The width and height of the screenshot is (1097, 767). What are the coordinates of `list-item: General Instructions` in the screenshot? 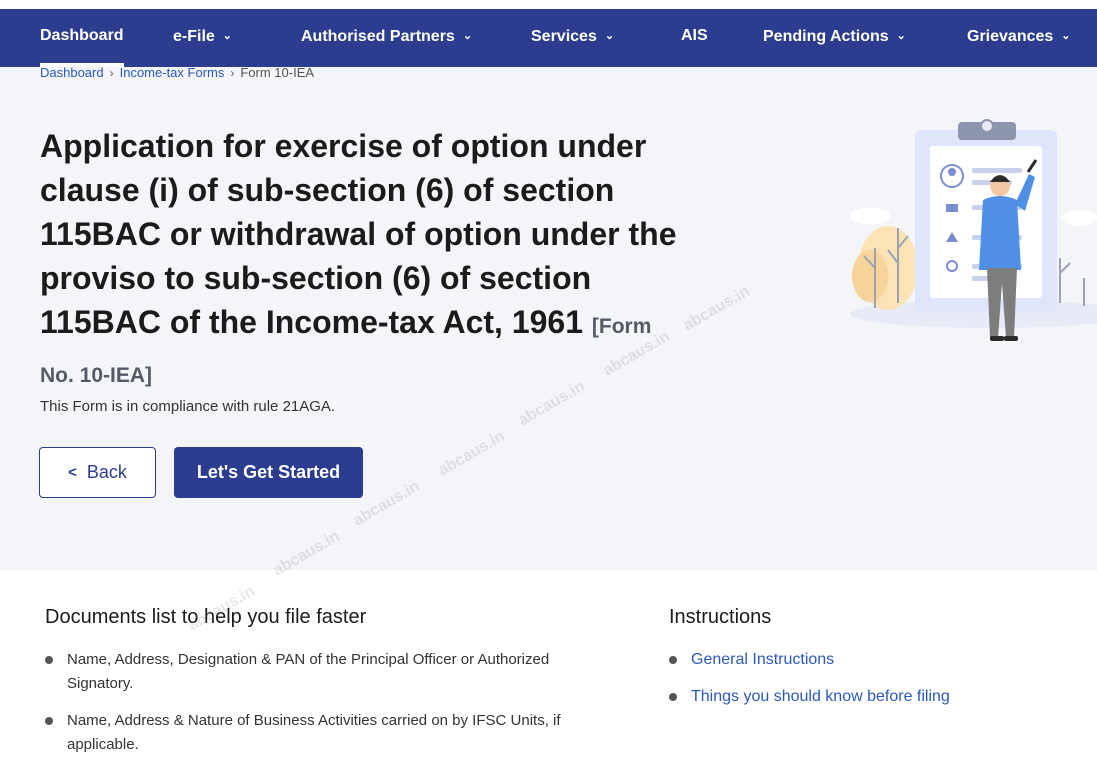 It's located at (809, 660).